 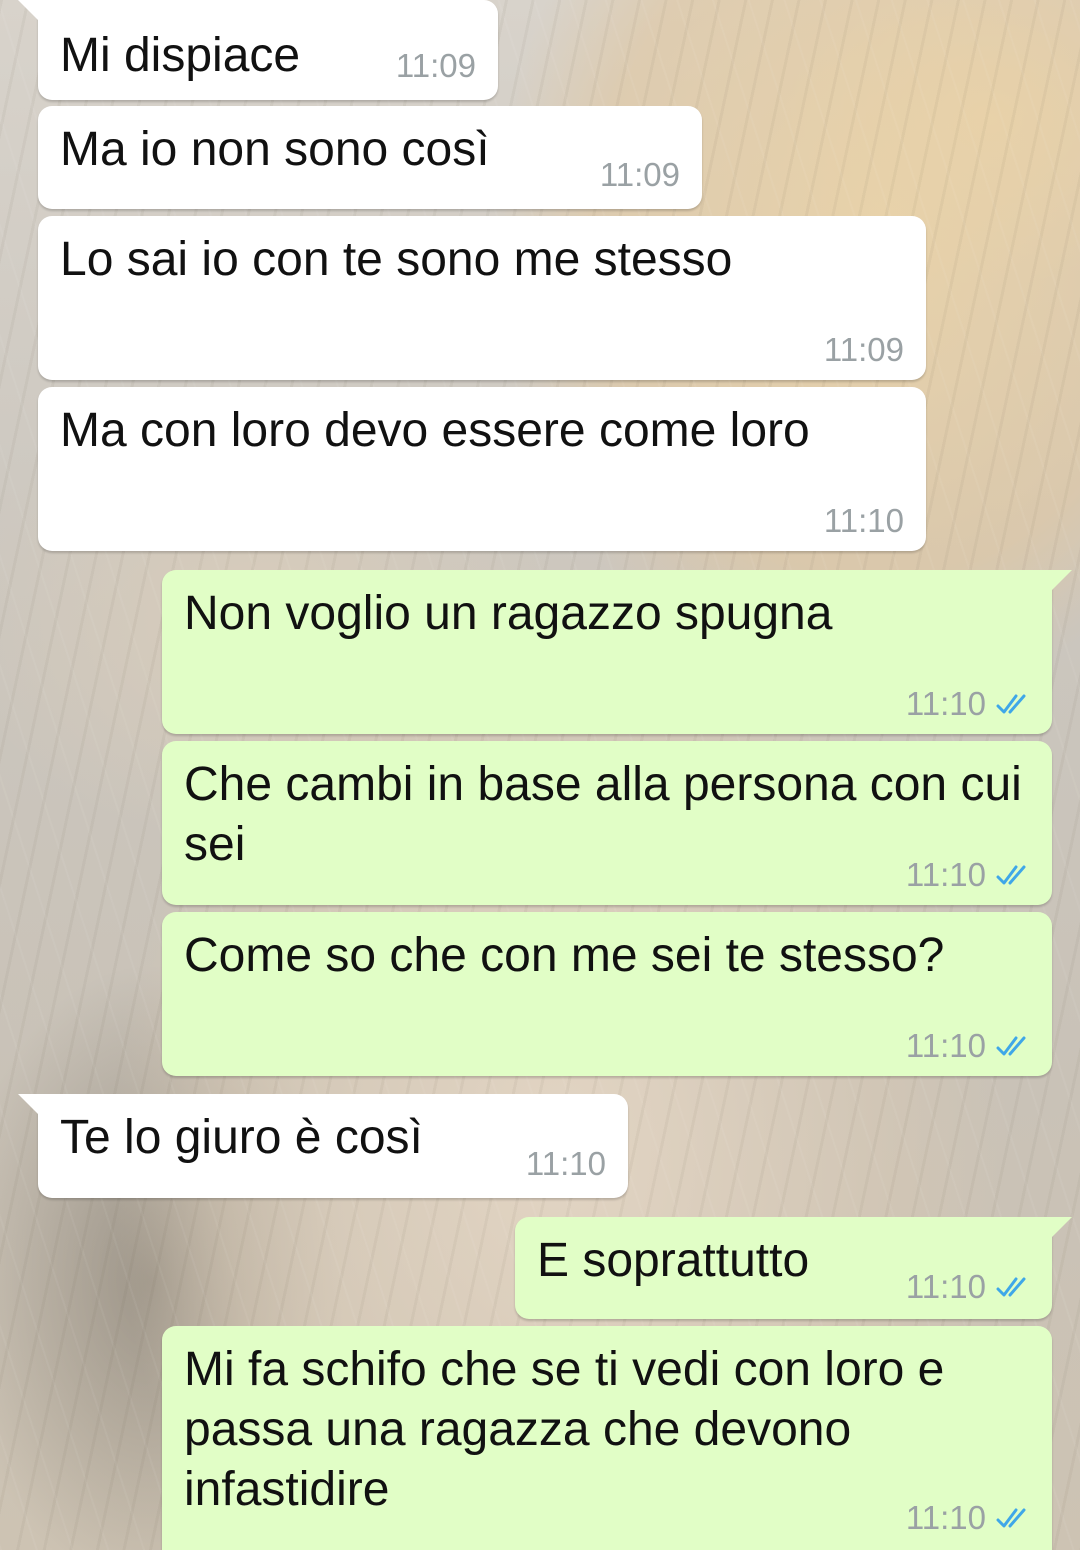 I want to click on message-text: Ma con loro devo essere come loro, so click(x=435, y=430).